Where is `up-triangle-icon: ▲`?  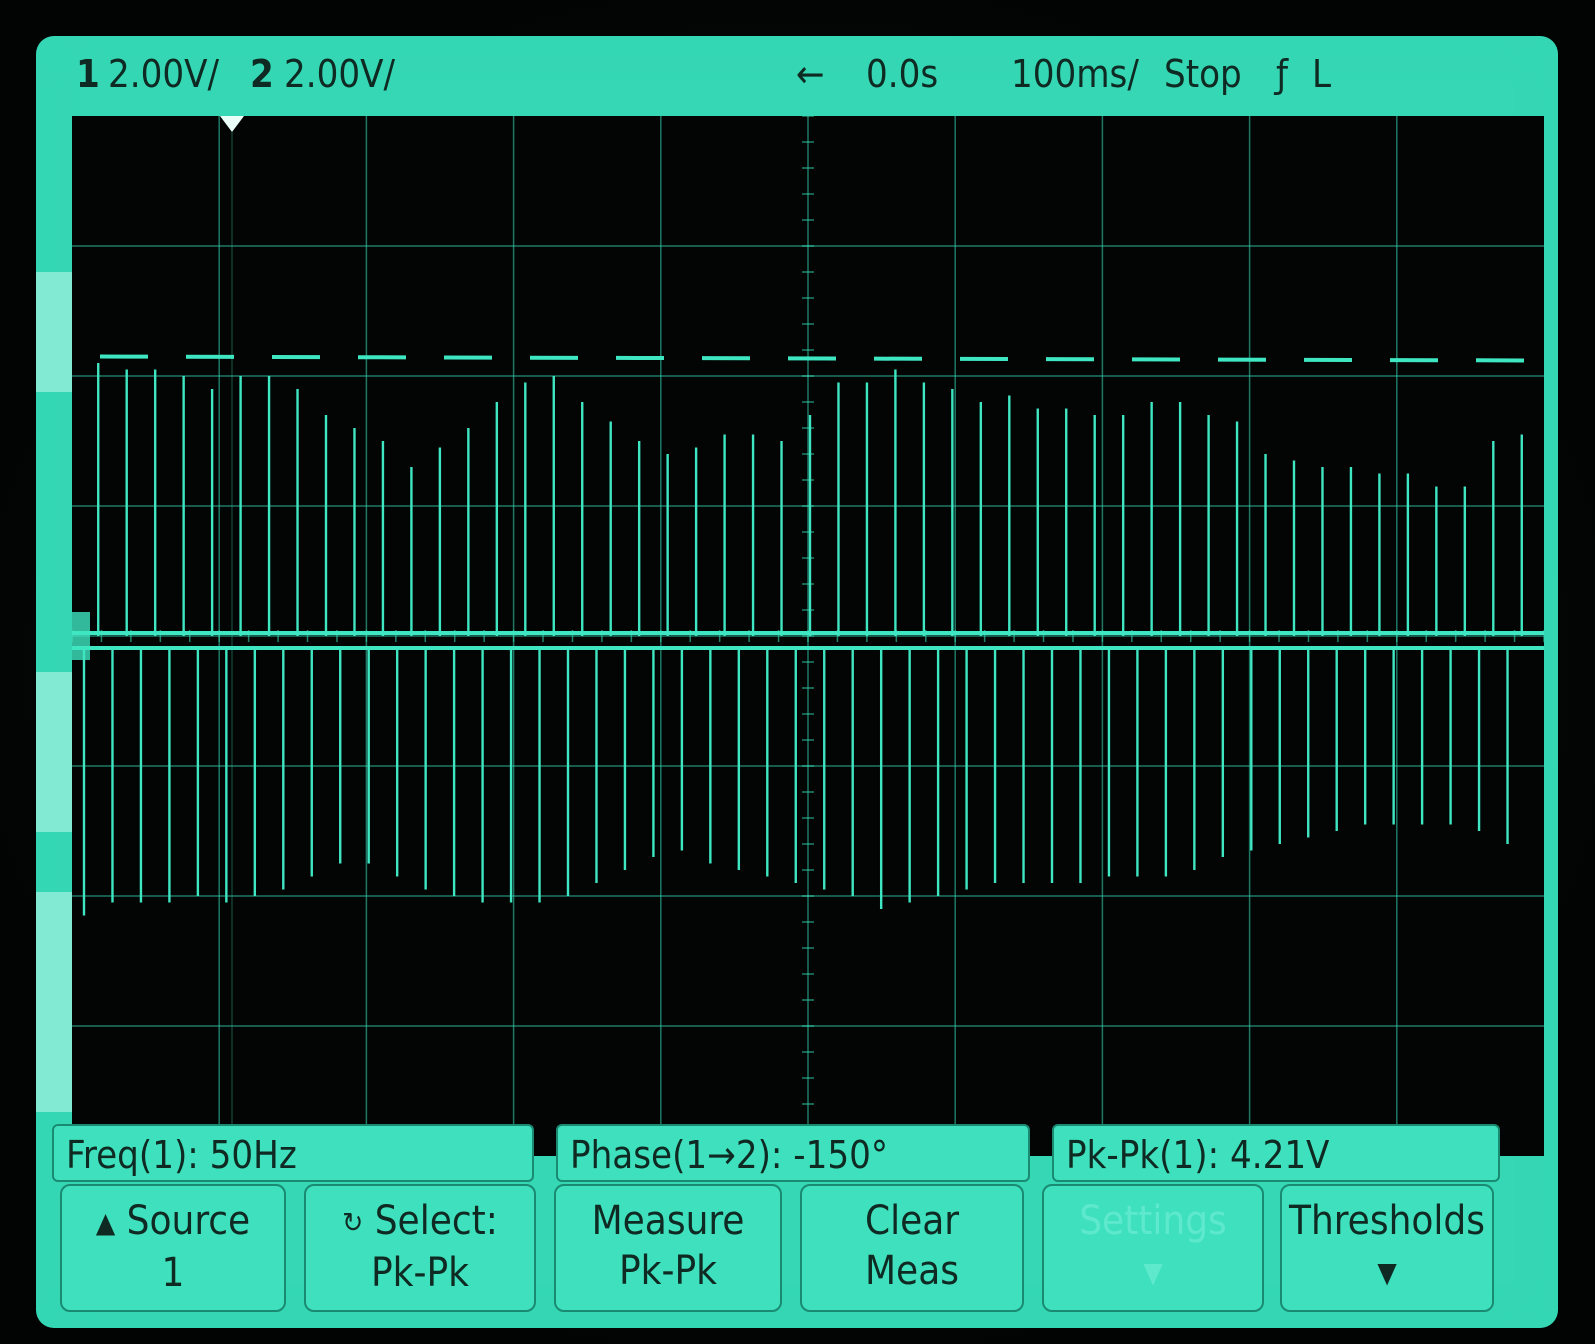
up-triangle-icon: ▲ is located at coordinates (105, 1222).